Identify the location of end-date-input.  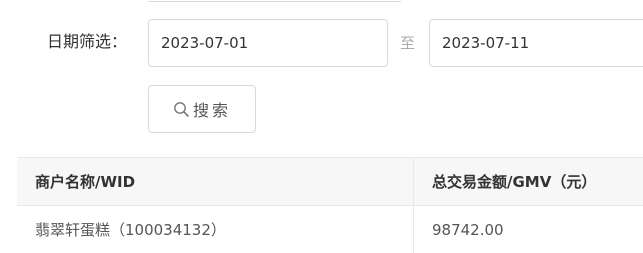
(536, 43).